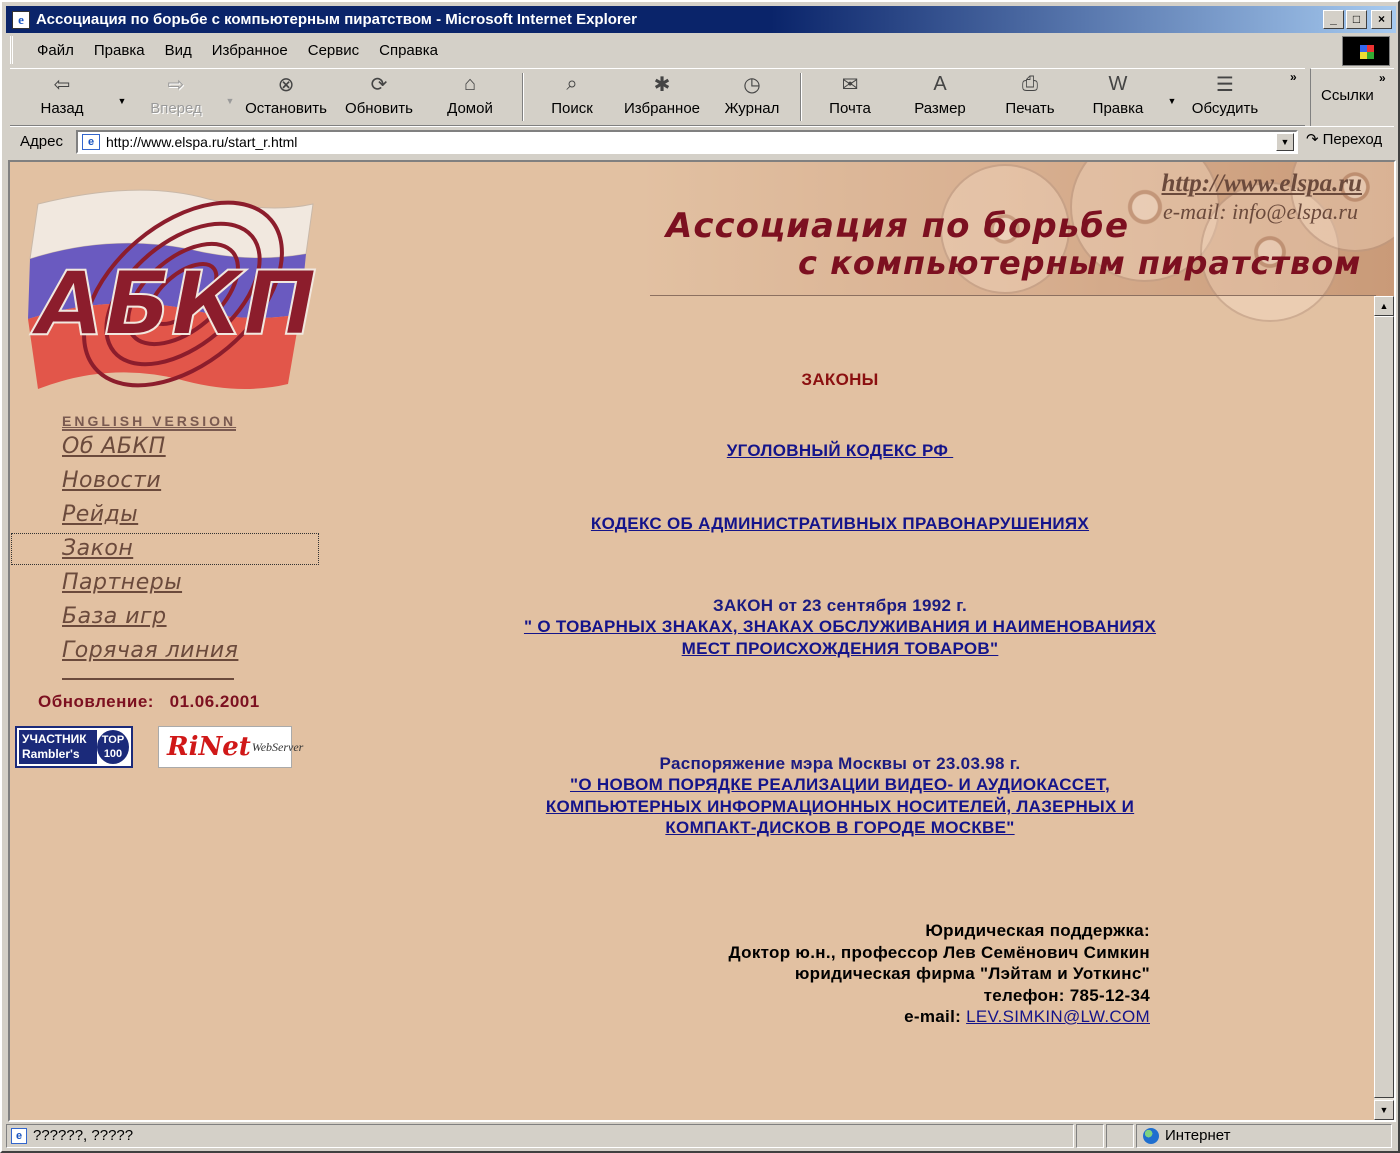  What do you see at coordinates (1381, 19) in the screenshot?
I see `close-button: ×` at bounding box center [1381, 19].